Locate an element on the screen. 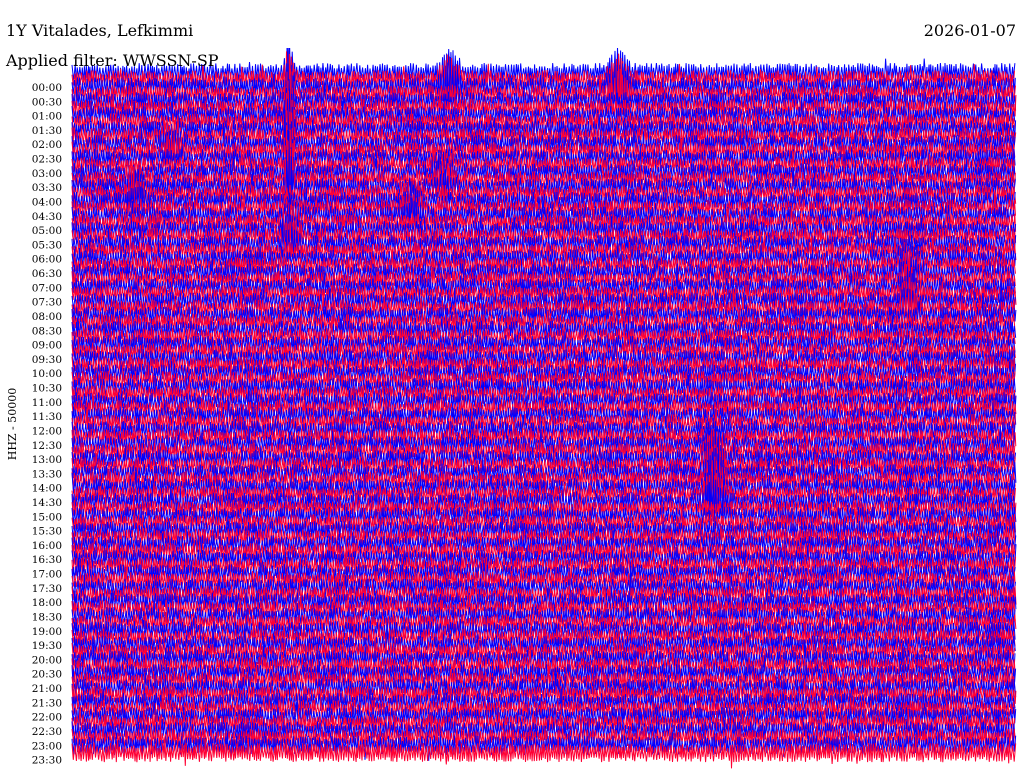 The width and height of the screenshot is (1024, 780). time-tick-label: 15:30 is located at coordinates (47, 532).